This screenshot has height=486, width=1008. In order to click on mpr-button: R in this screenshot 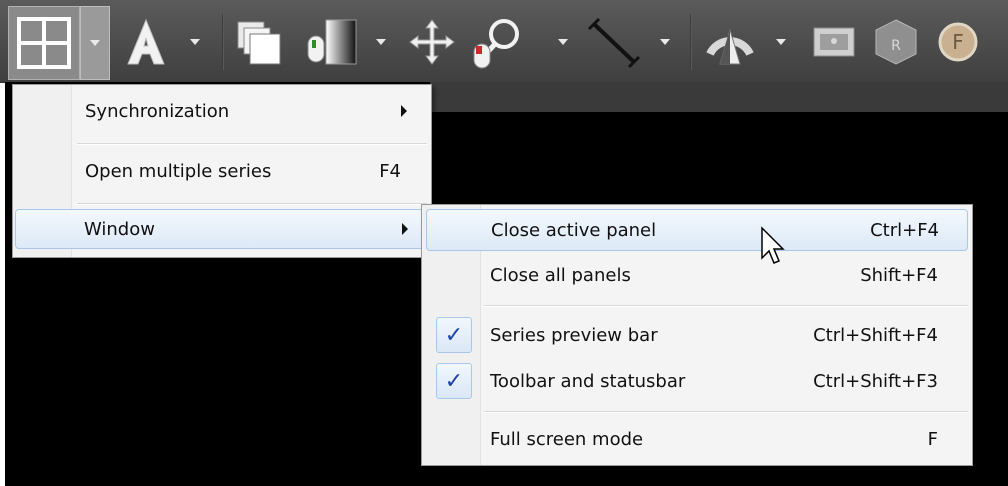, I will do `click(896, 42)`.